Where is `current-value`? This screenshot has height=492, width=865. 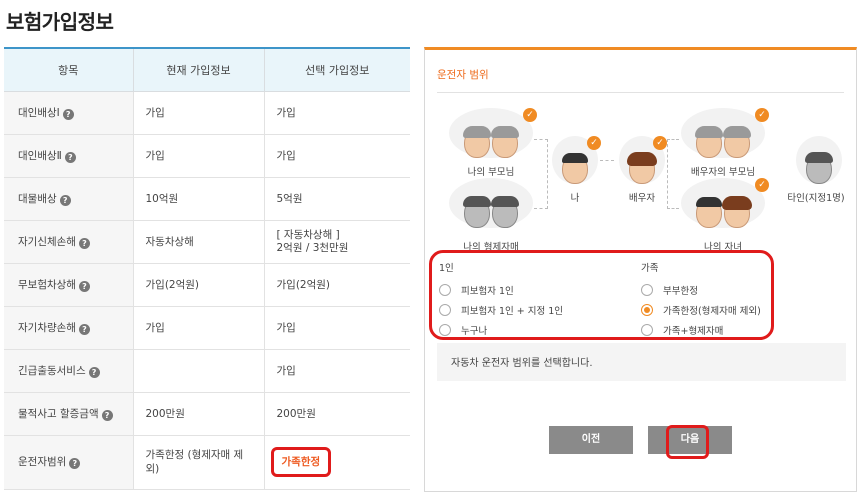
current-value is located at coordinates (199, 371).